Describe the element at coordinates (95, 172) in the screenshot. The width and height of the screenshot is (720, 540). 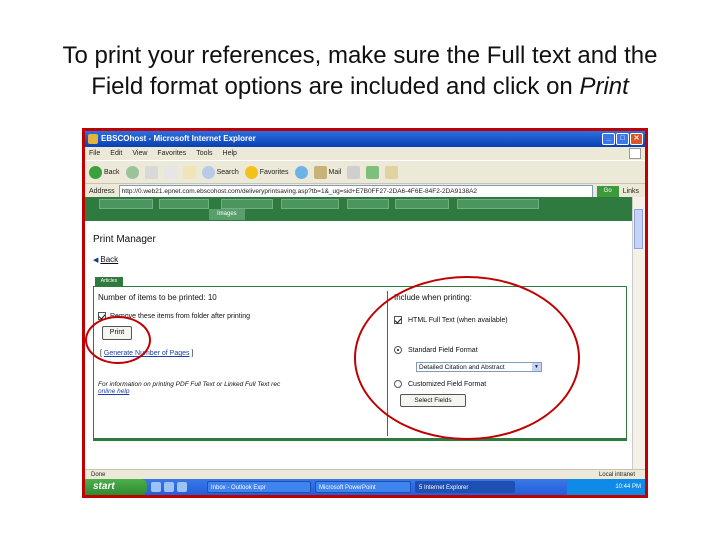
I see `back-arrow-icon` at that location.